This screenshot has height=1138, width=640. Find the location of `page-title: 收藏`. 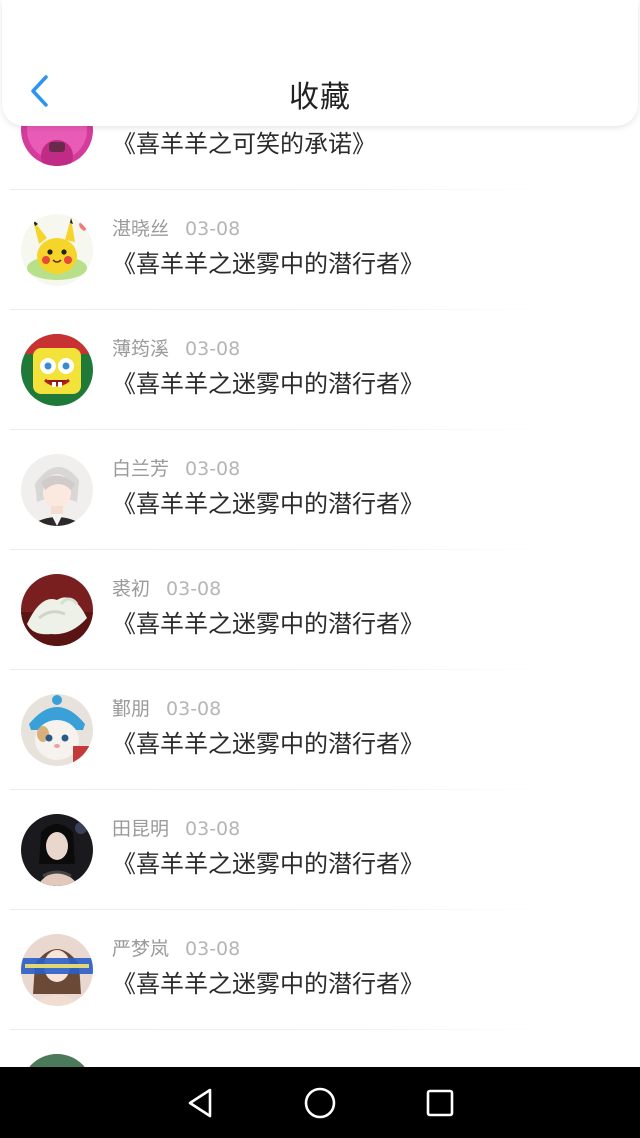

page-title: 收藏 is located at coordinates (320, 97).